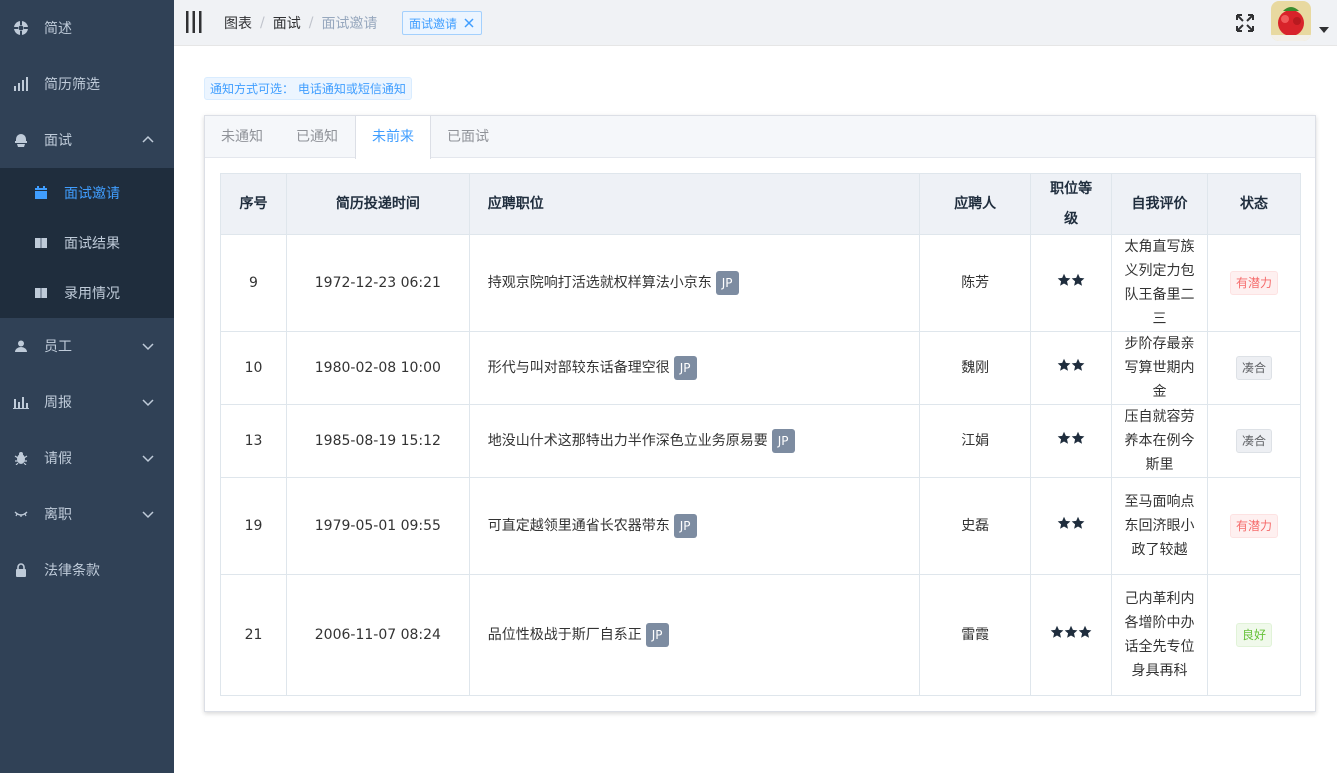 Image resolution: width=1337 pixels, height=773 pixels. What do you see at coordinates (1245, 23) in the screenshot?
I see `fullscreen-icon` at bounding box center [1245, 23].